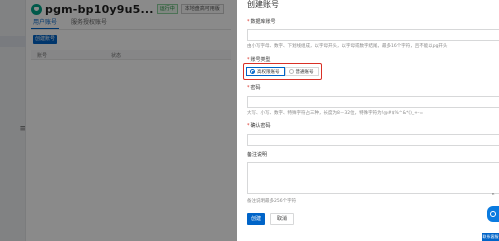 The image size is (499, 241). I want to click on account-name-label: *数据库账号, so click(261, 22).